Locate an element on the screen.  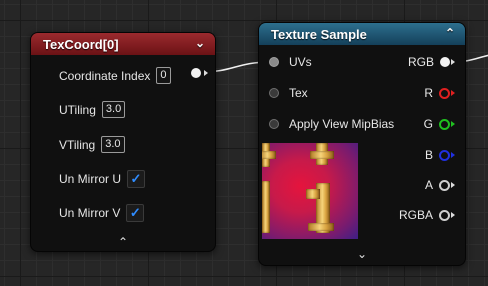
utiling-row: UTiling 3.0 is located at coordinates (92, 109).